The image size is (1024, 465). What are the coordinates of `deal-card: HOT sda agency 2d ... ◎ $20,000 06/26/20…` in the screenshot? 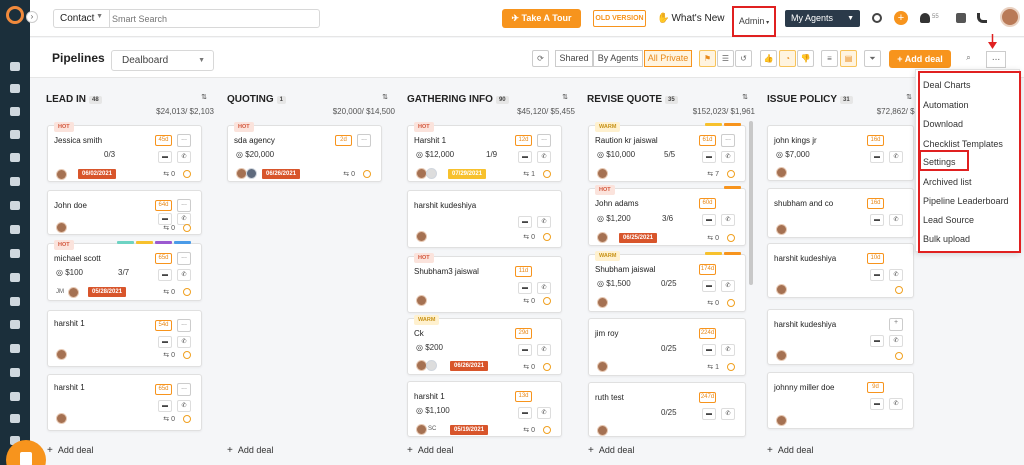 It's located at (304, 152).